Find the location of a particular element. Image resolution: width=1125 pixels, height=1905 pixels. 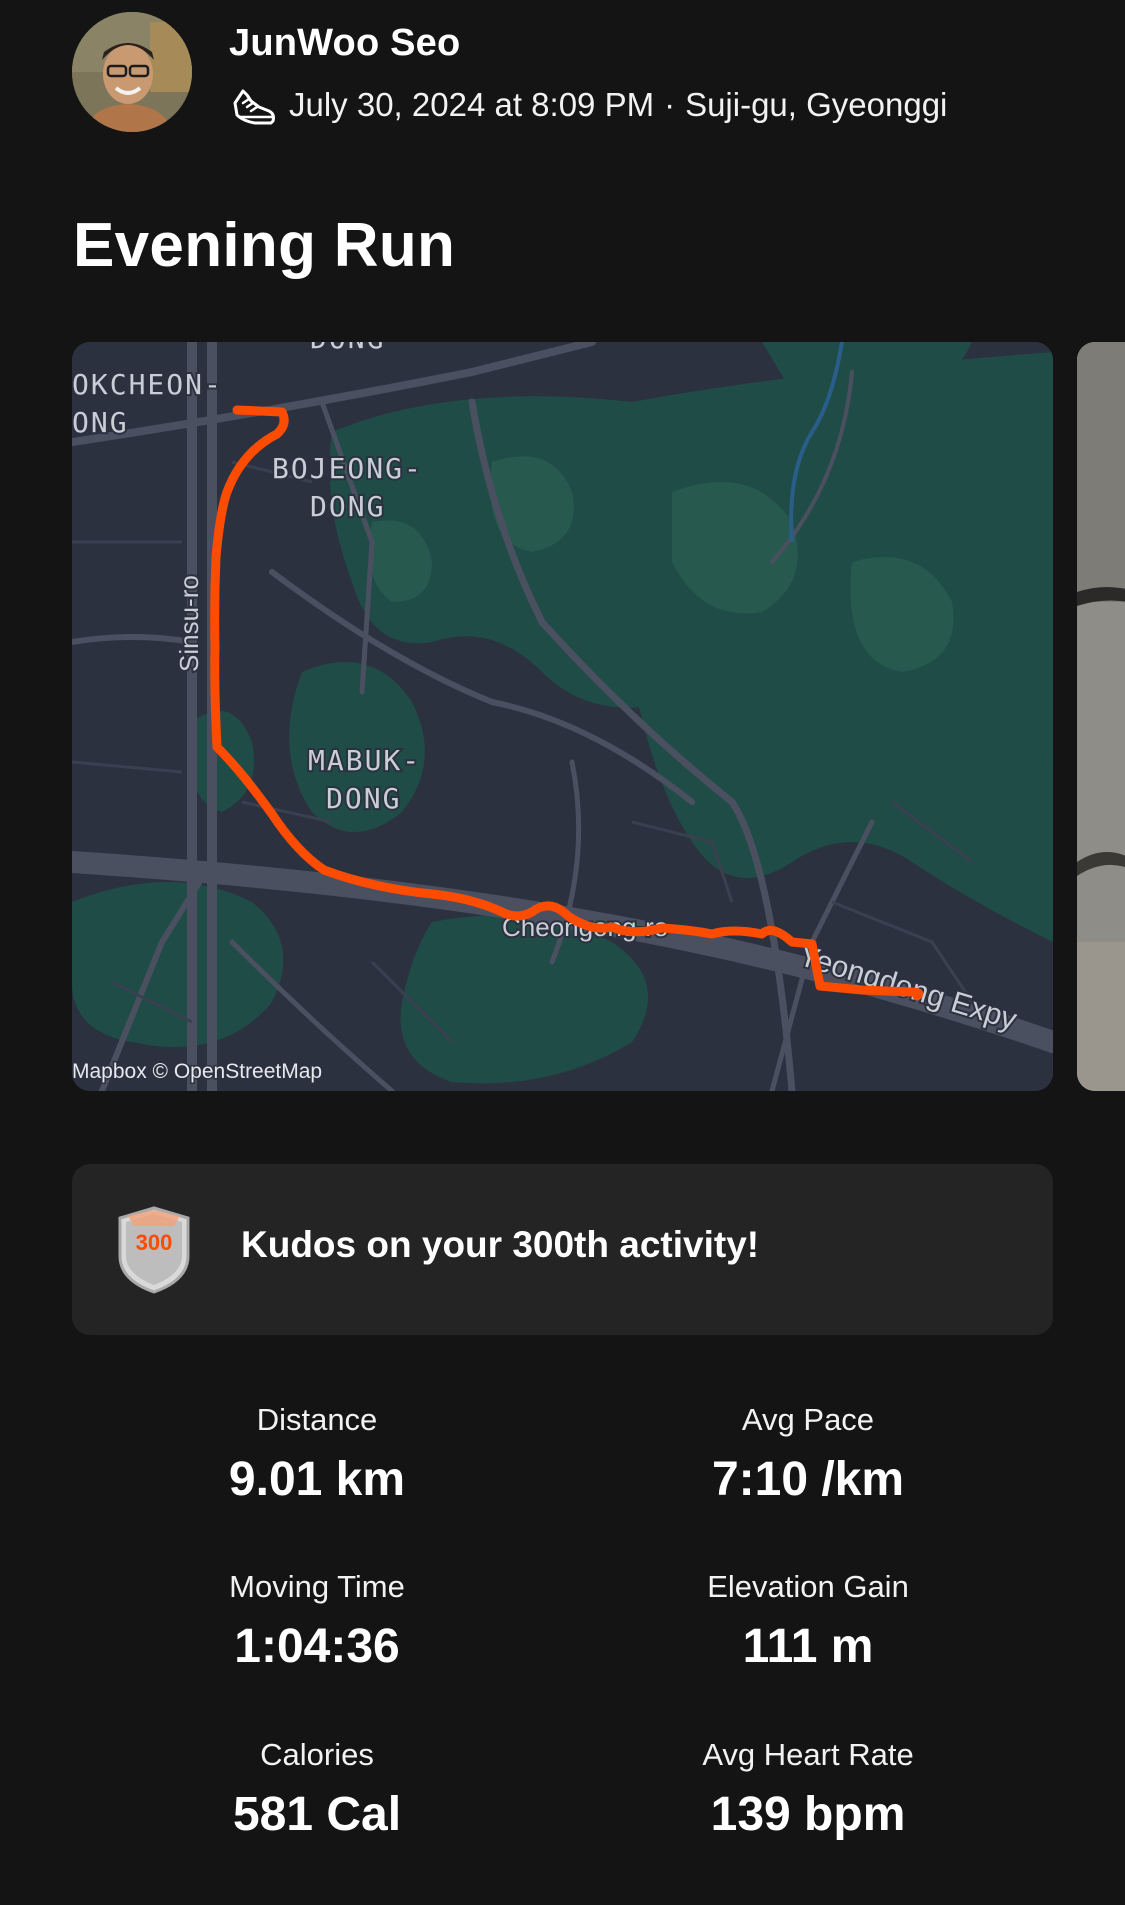

stat-avg-pace: Avg Pace 7:10 /km is located at coordinates (808, 1456).